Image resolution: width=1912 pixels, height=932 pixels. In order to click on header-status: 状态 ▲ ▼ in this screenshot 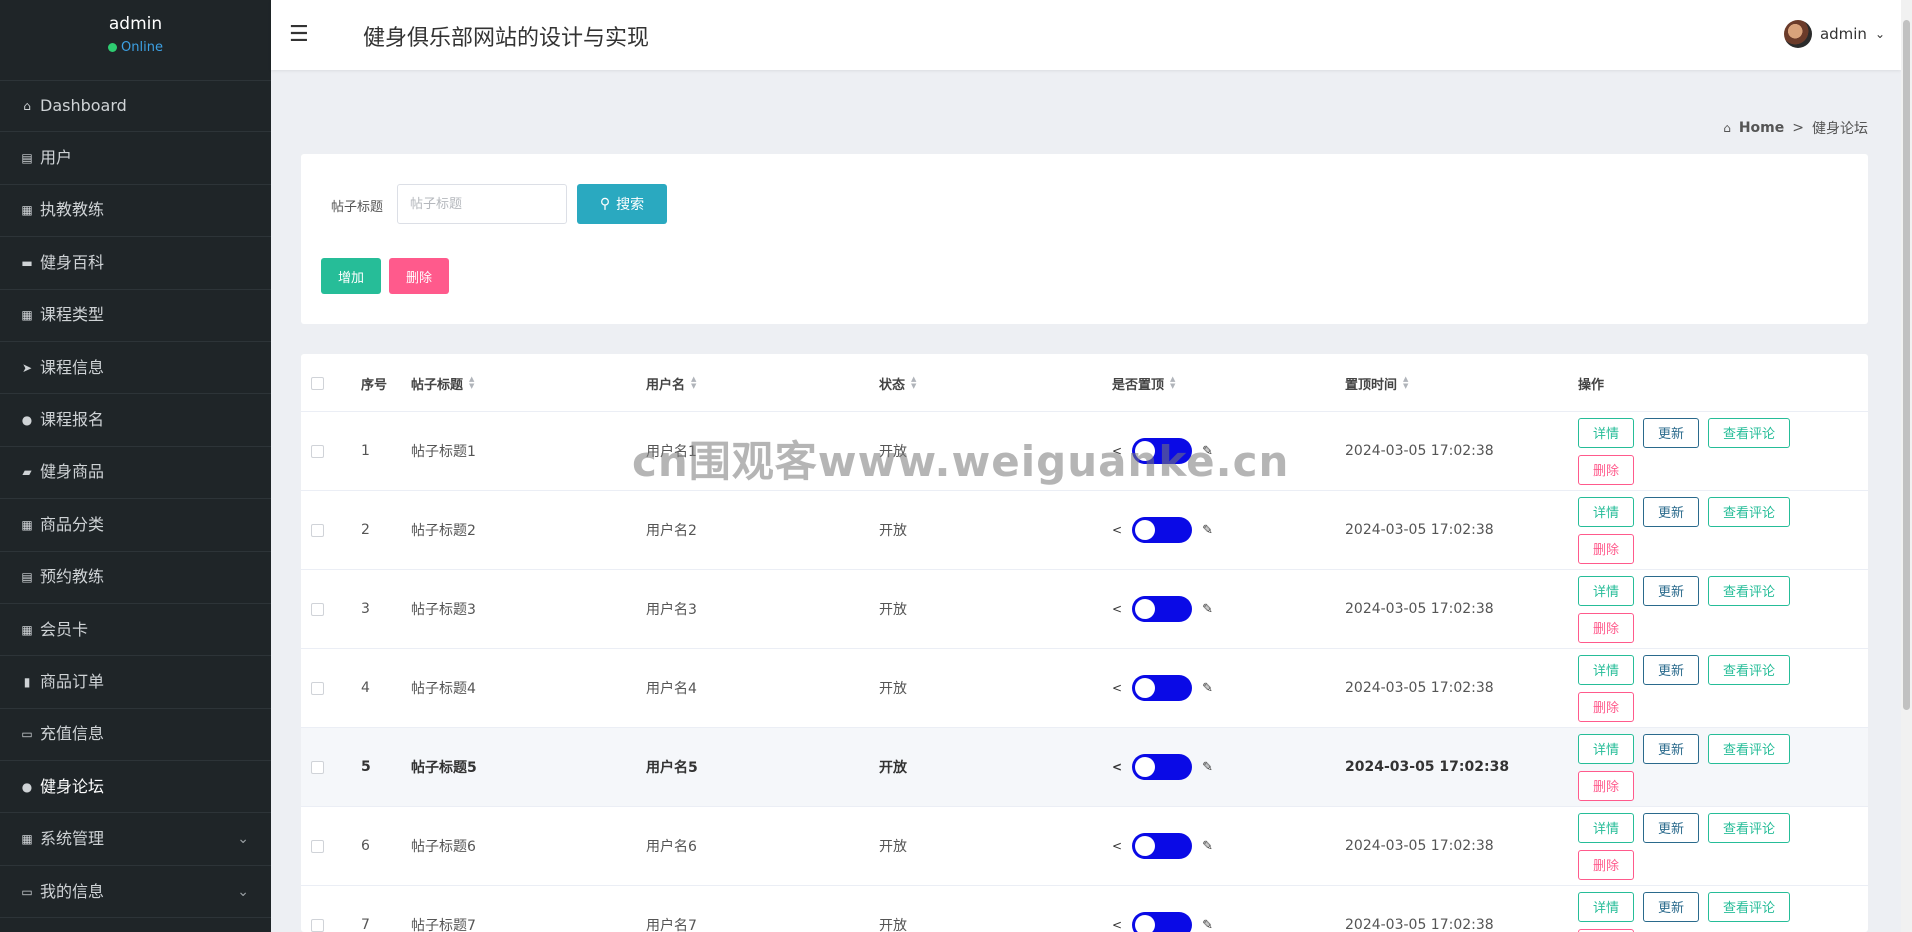, I will do `click(897, 383)`.